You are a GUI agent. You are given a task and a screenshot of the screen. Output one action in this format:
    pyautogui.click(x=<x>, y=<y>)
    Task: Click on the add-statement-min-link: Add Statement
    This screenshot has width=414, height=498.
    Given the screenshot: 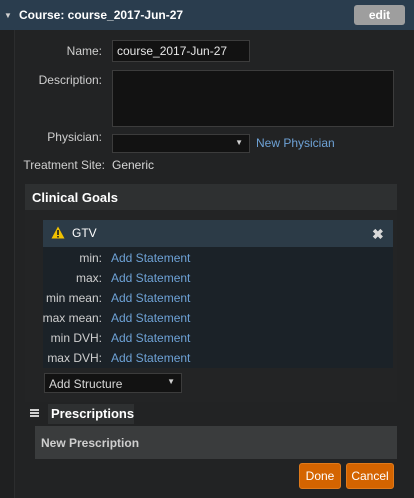 What is the action you would take?
    pyautogui.click(x=150, y=258)
    